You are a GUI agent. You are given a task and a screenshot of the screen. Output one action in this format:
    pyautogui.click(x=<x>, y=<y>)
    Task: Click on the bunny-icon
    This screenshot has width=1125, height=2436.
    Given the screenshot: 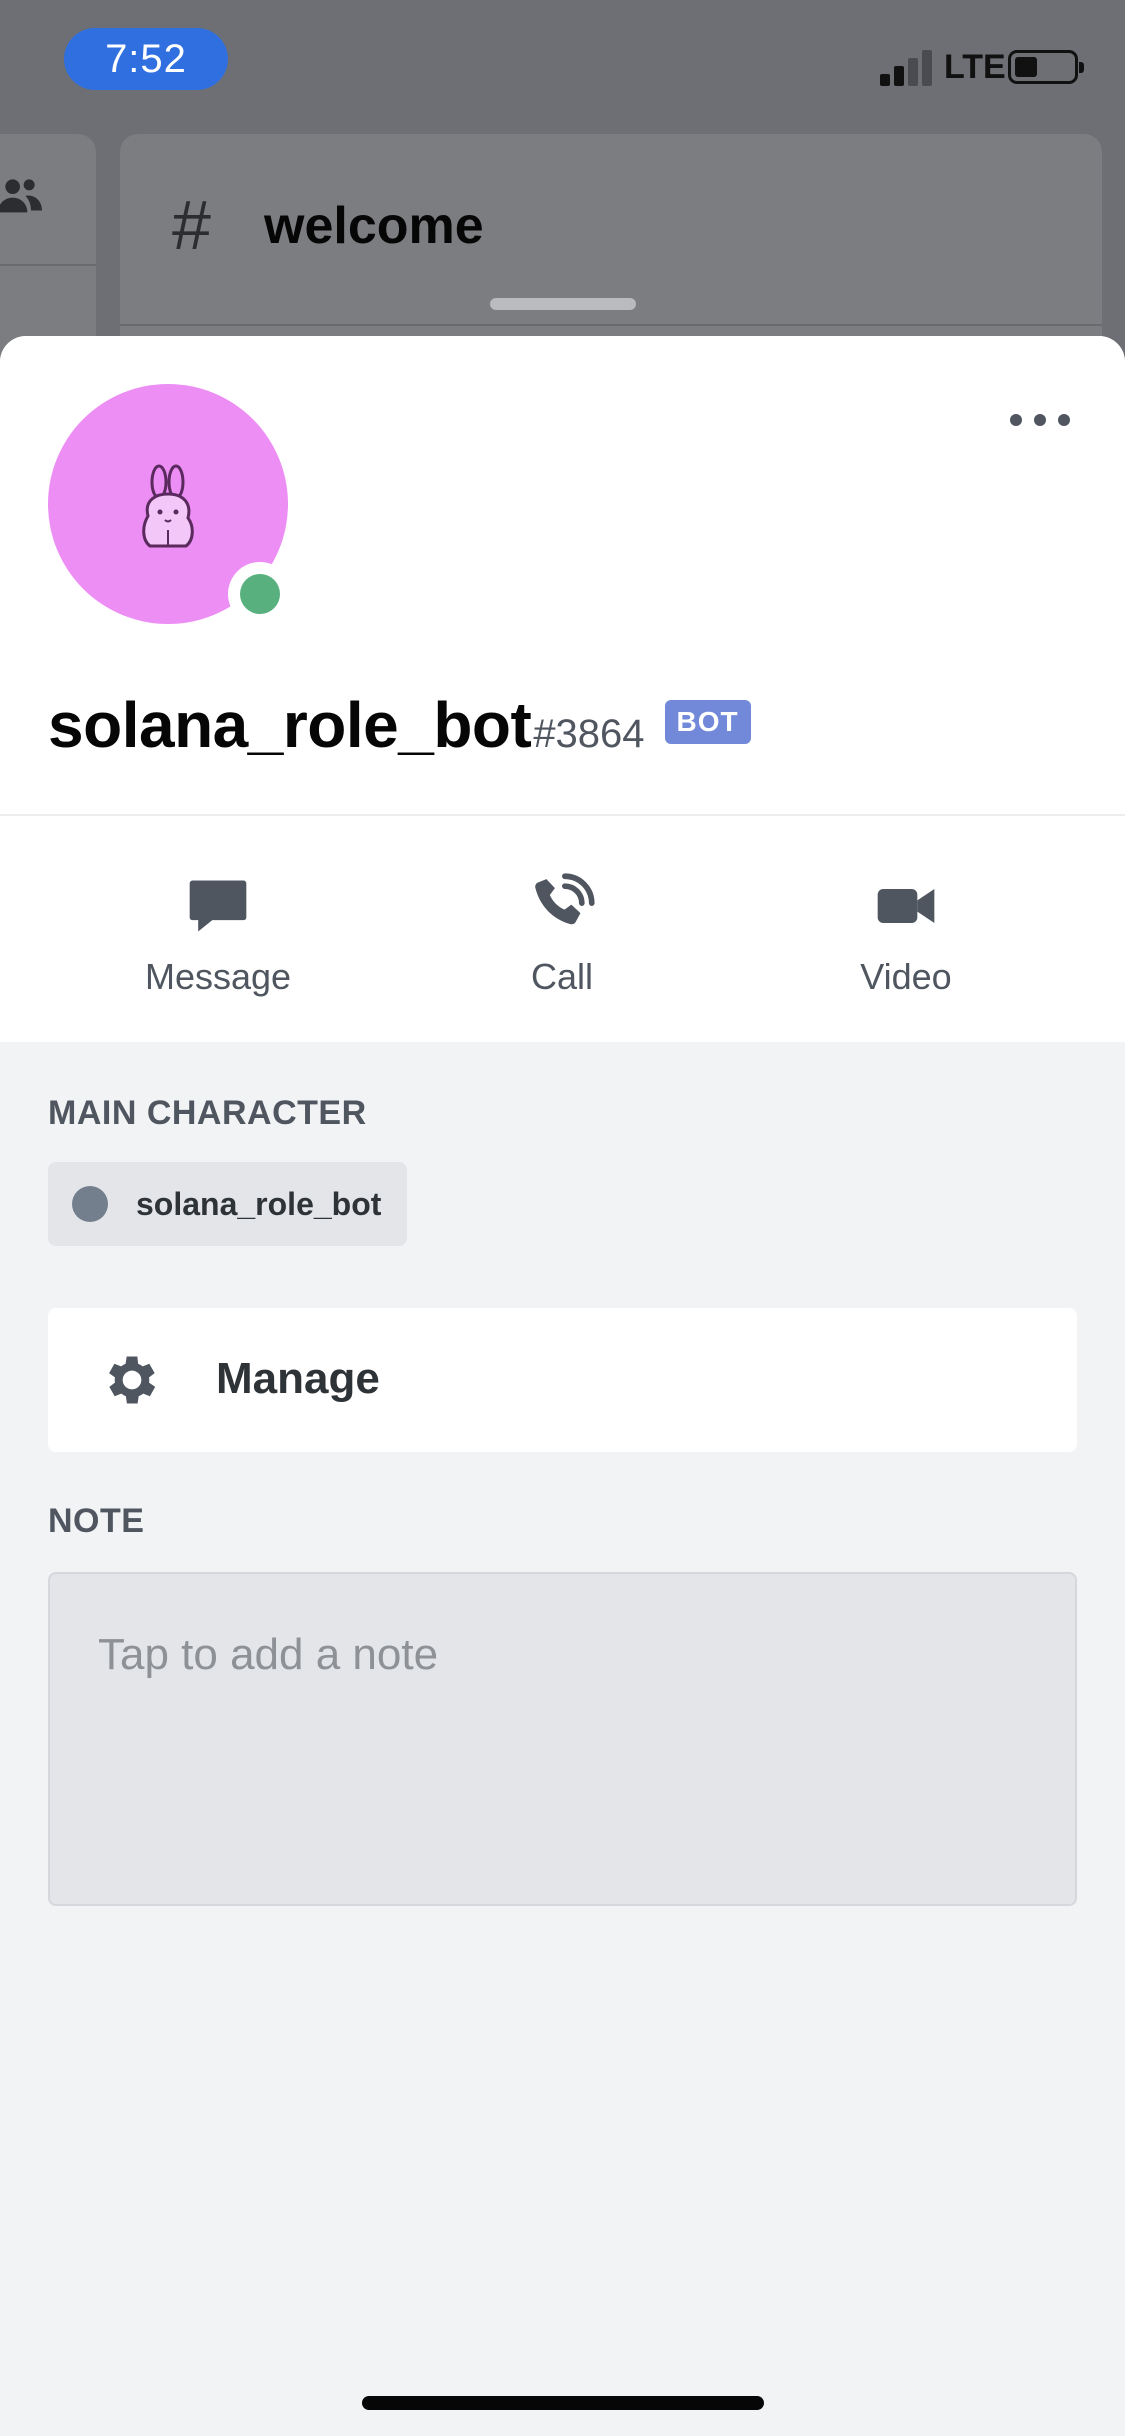 What is the action you would take?
    pyautogui.click(x=168, y=506)
    